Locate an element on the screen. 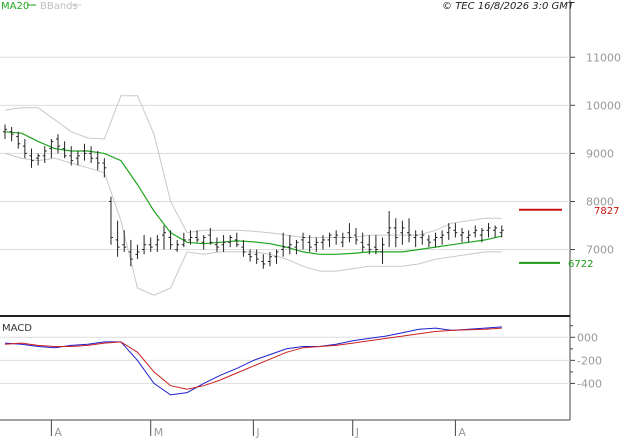 Image resolution: width=627 pixels, height=440 pixels. price-y-tick-label: 9000 is located at coordinates (600, 153).